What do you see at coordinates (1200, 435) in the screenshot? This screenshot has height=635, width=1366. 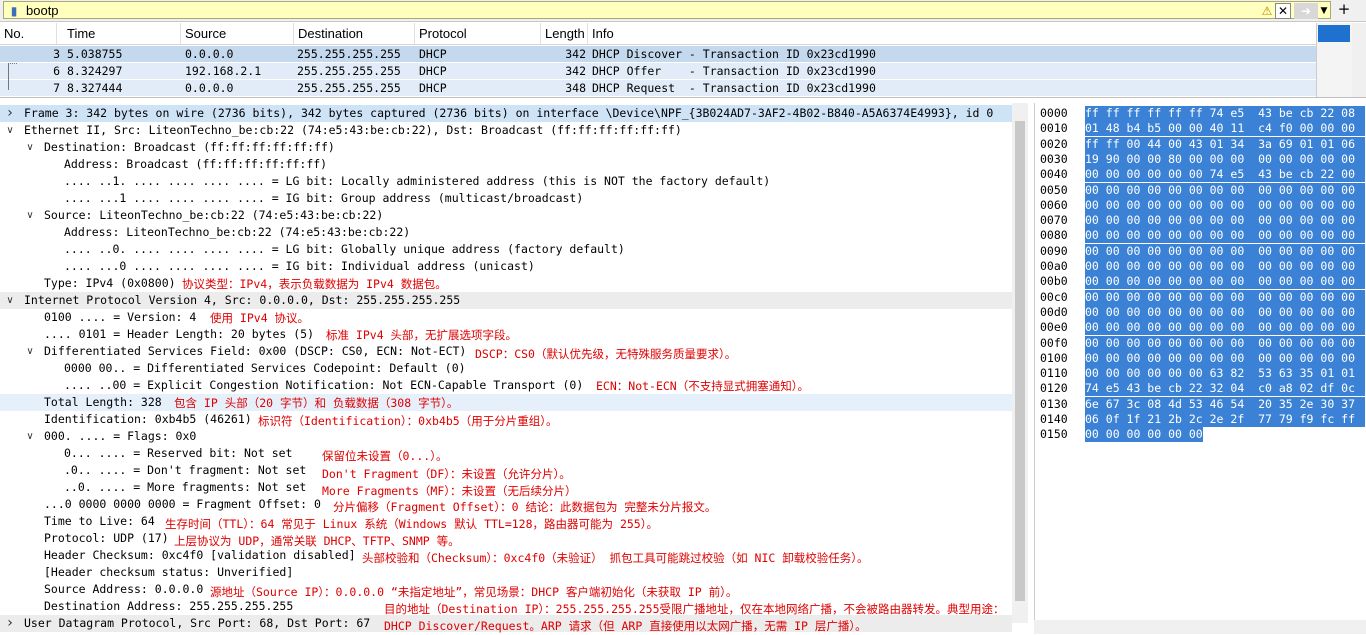 I see `hex-row: 0150 00 00 00 00 00 00` at bounding box center [1200, 435].